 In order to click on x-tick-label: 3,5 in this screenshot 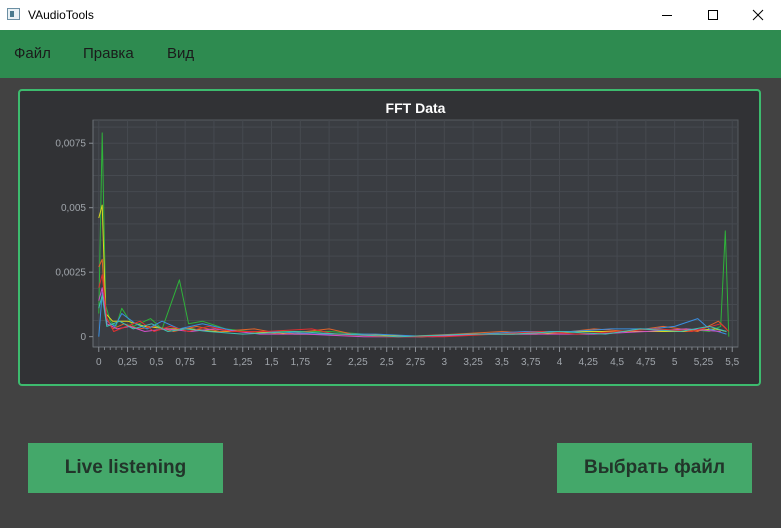, I will do `click(502, 362)`.